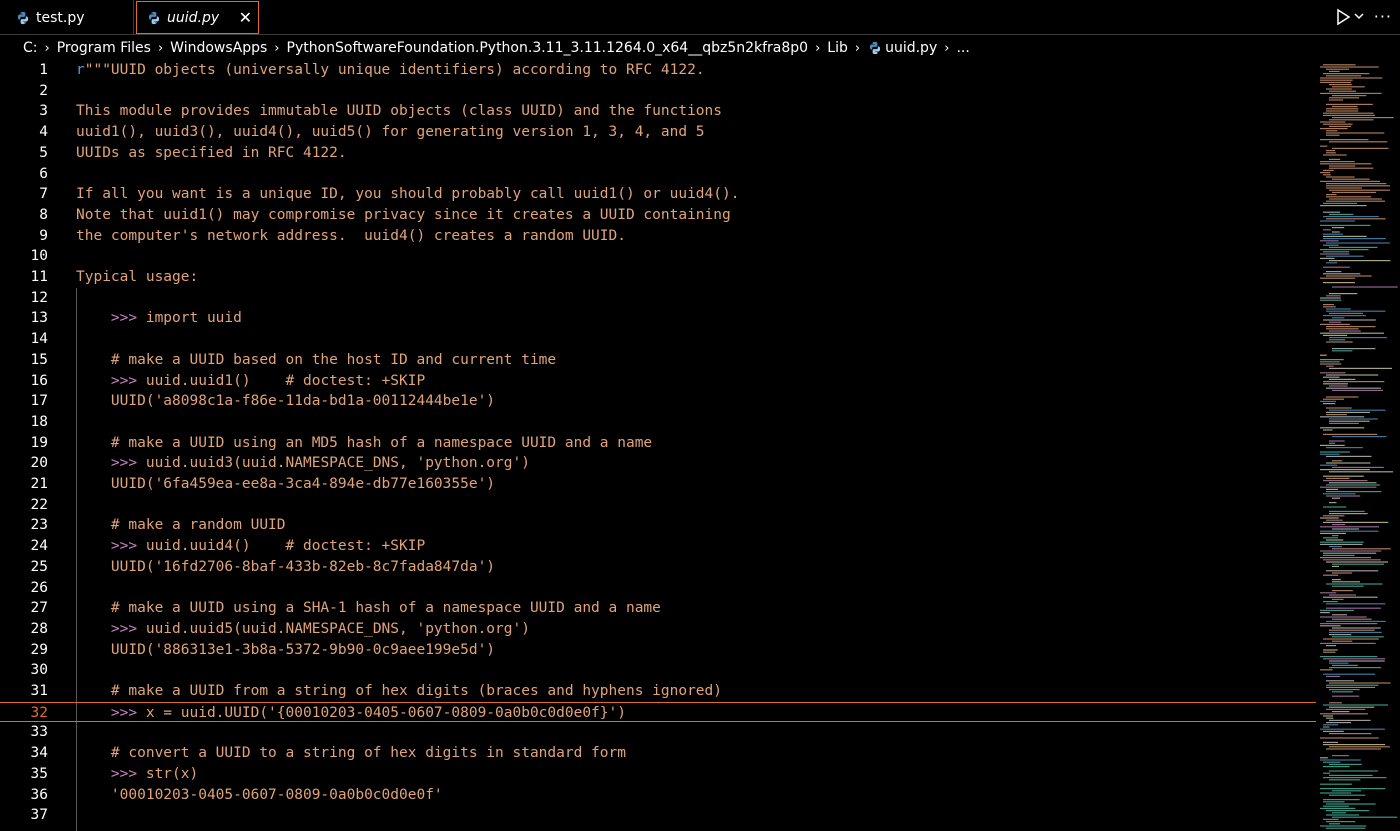  Describe the element at coordinates (1359, 445) in the screenshot. I see `minimap` at that location.